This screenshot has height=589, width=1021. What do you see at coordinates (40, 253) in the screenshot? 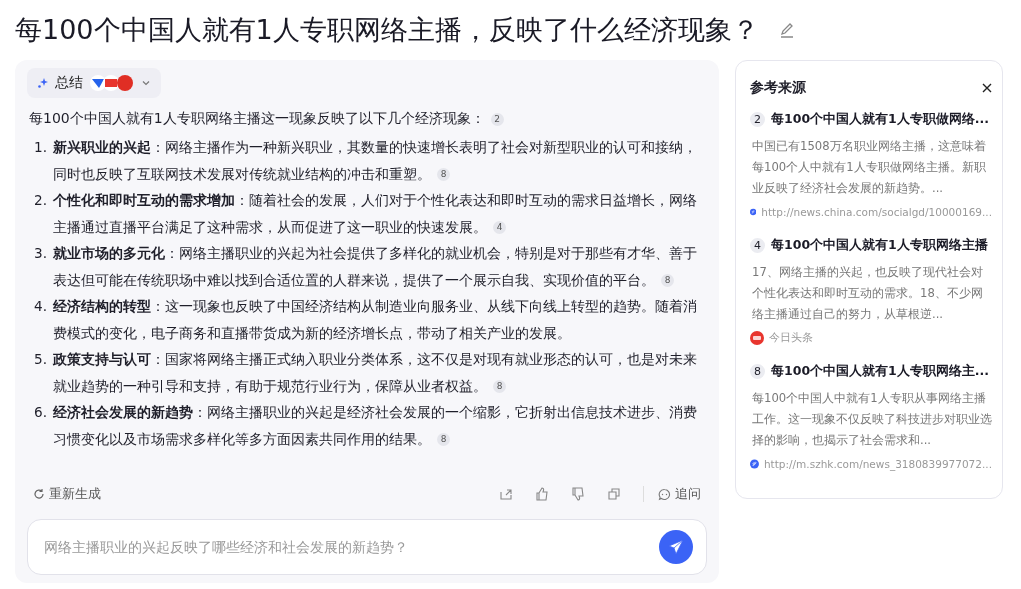
I see `list-number: 3.` at bounding box center [40, 253].